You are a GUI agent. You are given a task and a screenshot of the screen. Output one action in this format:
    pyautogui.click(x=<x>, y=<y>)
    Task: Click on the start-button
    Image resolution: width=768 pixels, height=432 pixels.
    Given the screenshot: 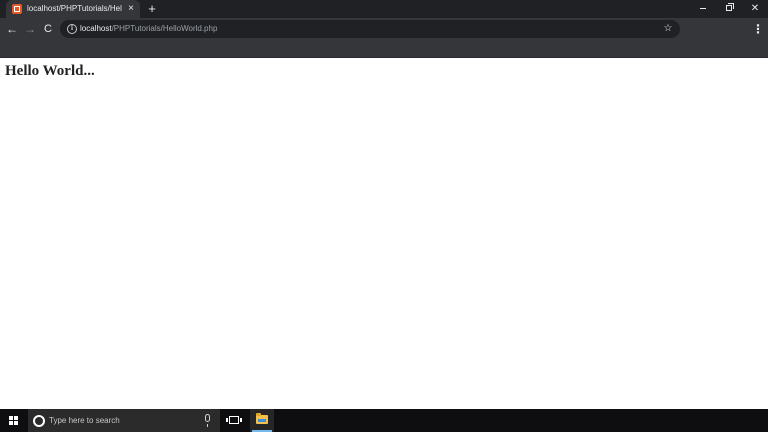 What is the action you would take?
    pyautogui.click(x=14, y=420)
    